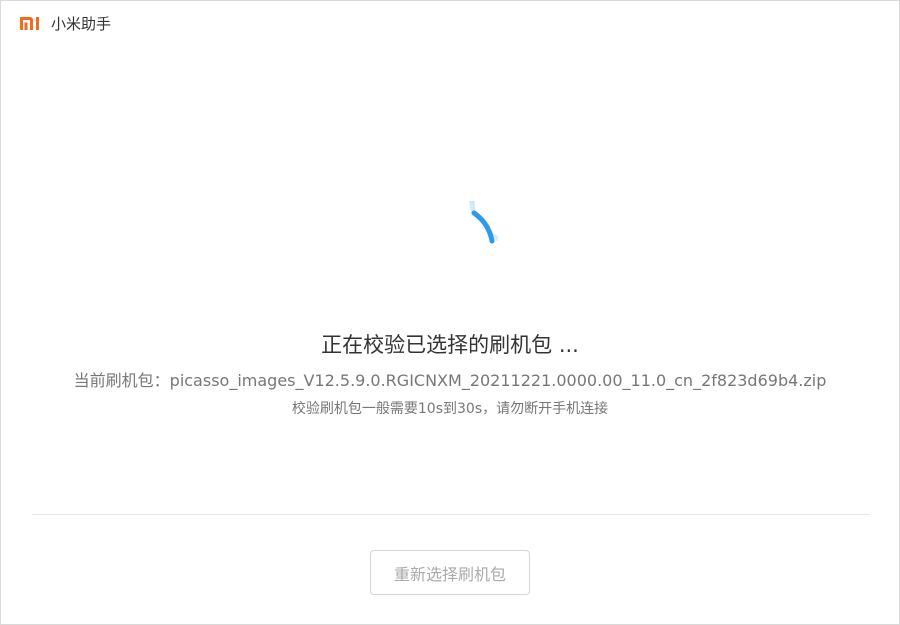  I want to click on title-bar: 小米助手, so click(65, 23).